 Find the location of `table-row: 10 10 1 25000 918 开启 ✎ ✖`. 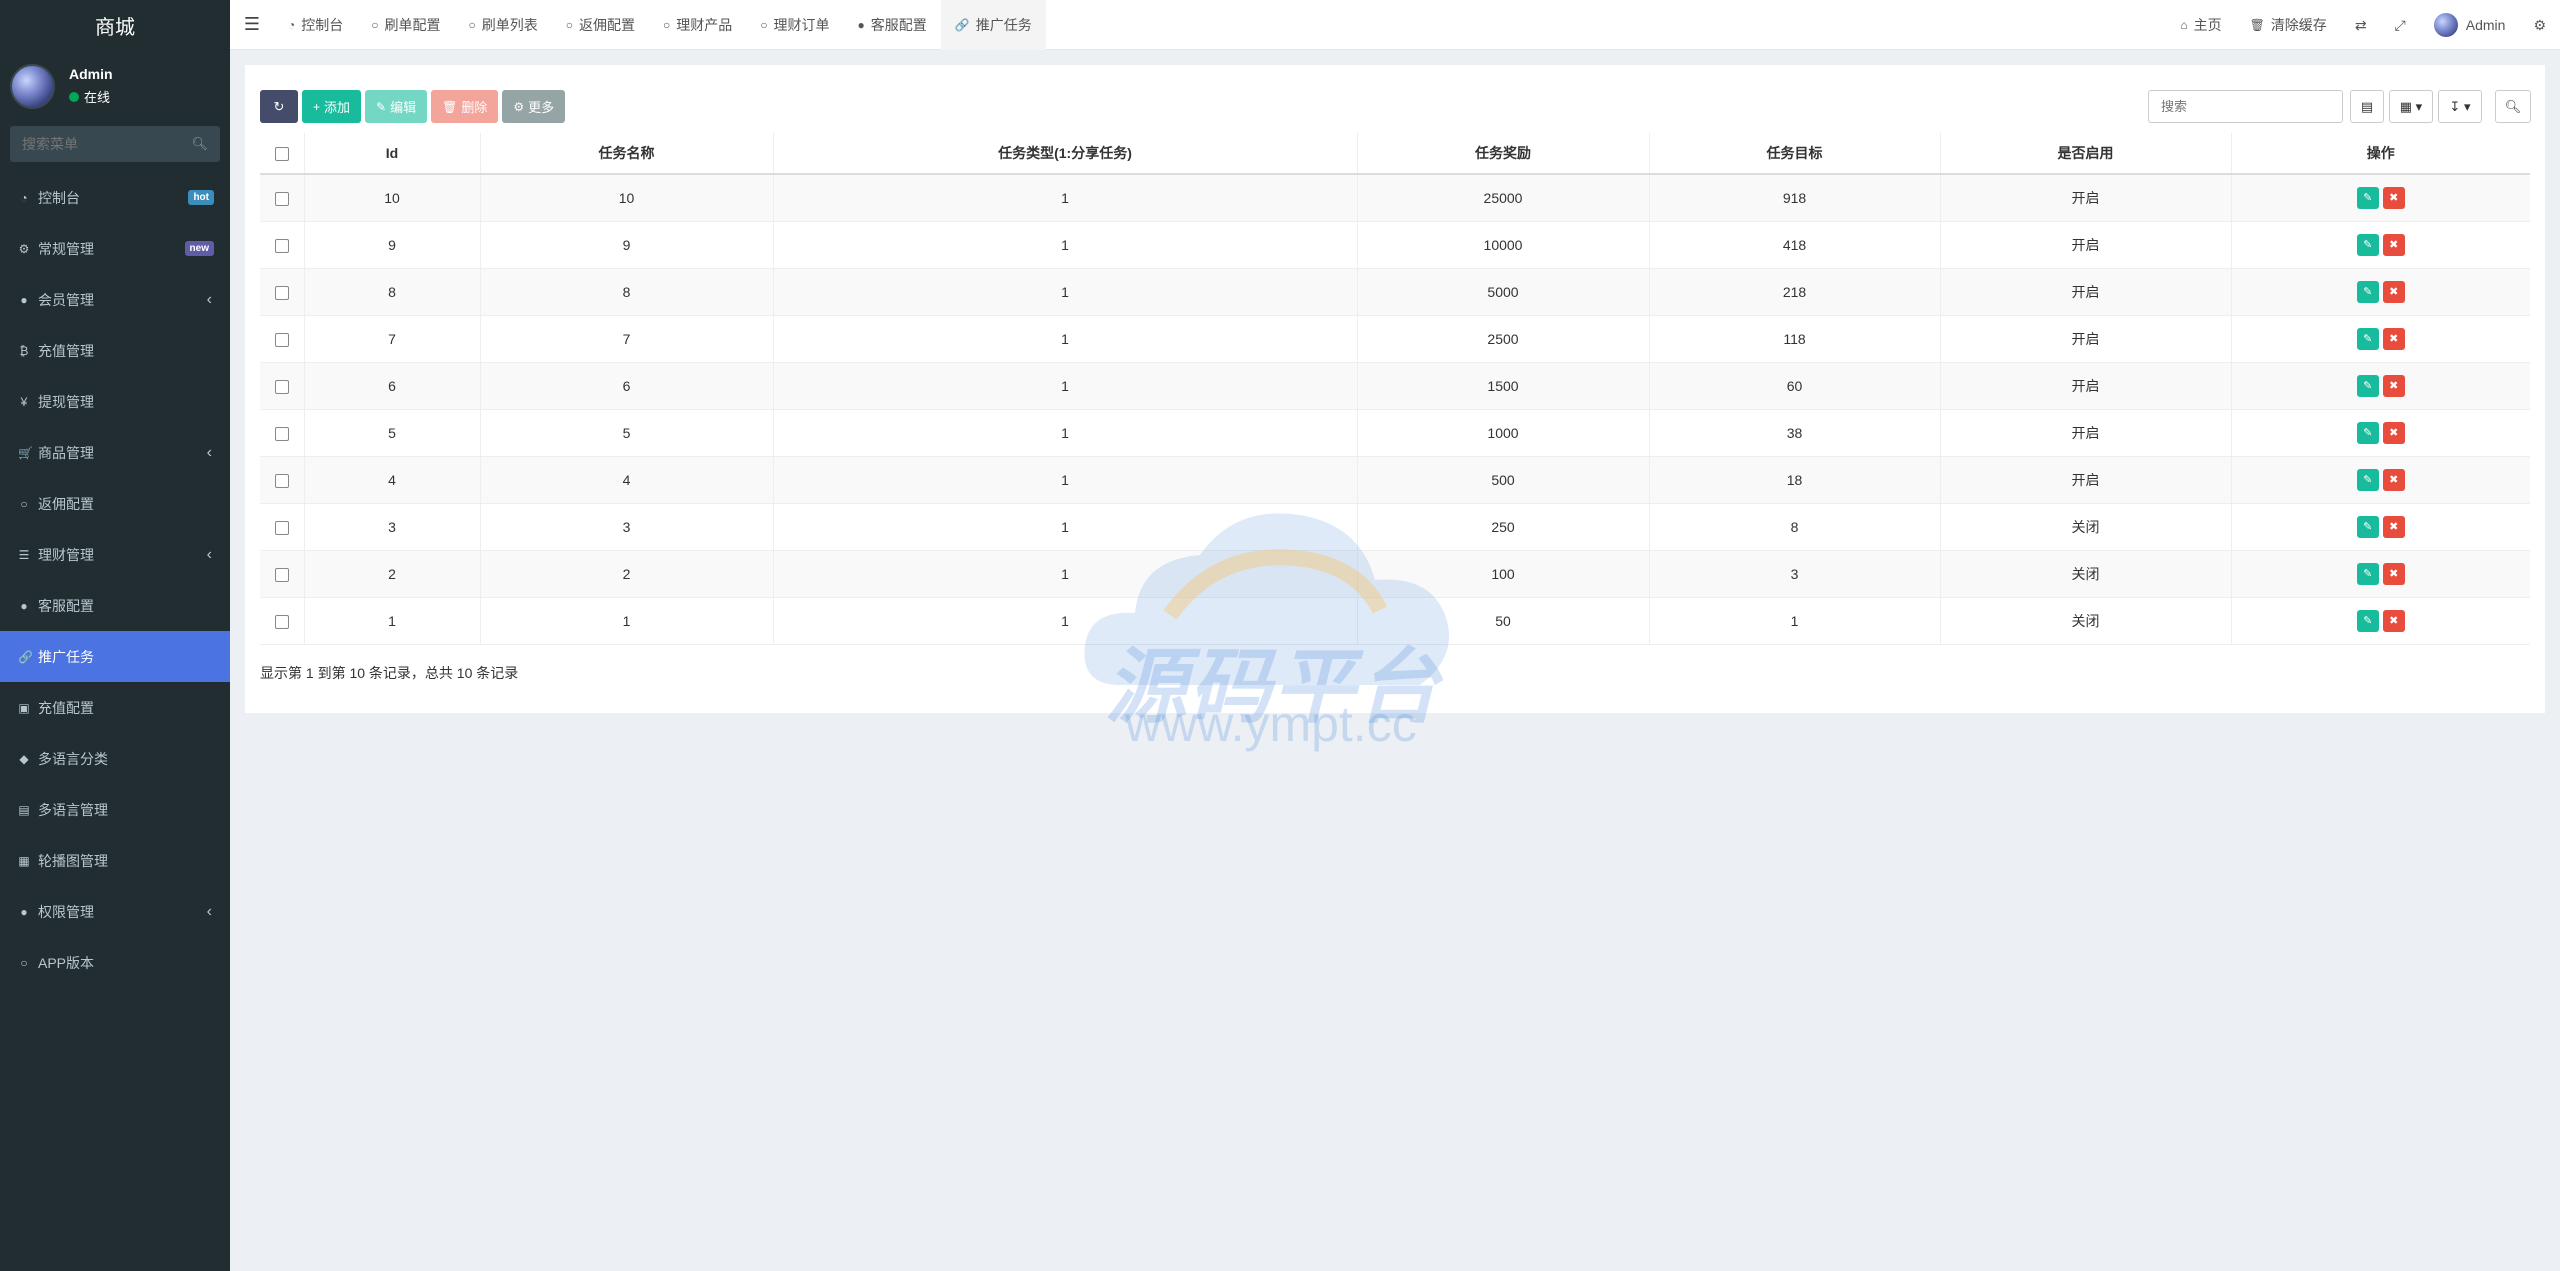

table-row: 10 10 1 25000 918 开启 ✎ ✖ is located at coordinates (1395, 198).